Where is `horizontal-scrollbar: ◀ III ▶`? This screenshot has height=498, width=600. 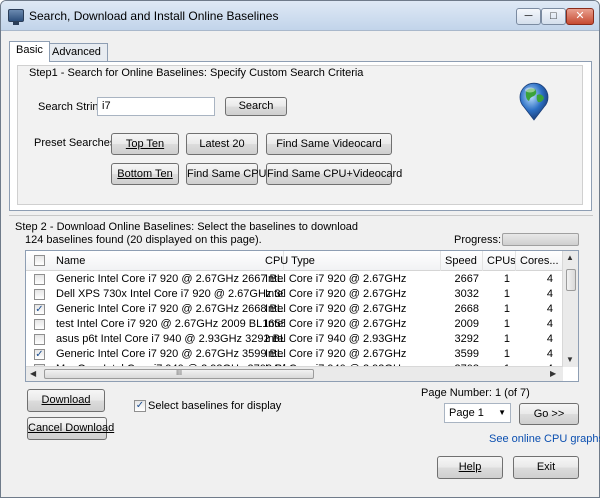 horizontal-scrollbar: ◀ III ▶ is located at coordinates (294, 373).